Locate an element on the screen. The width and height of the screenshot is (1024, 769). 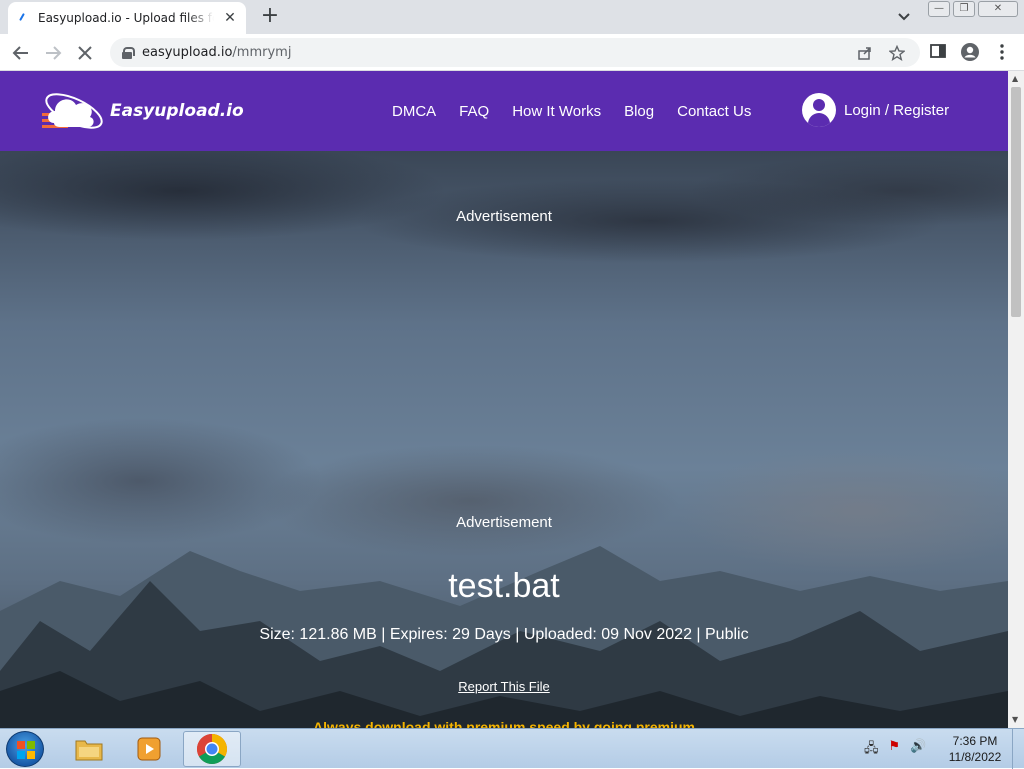
address-bar: easyupload.io/mmrymj is located at coordinates (515, 52).